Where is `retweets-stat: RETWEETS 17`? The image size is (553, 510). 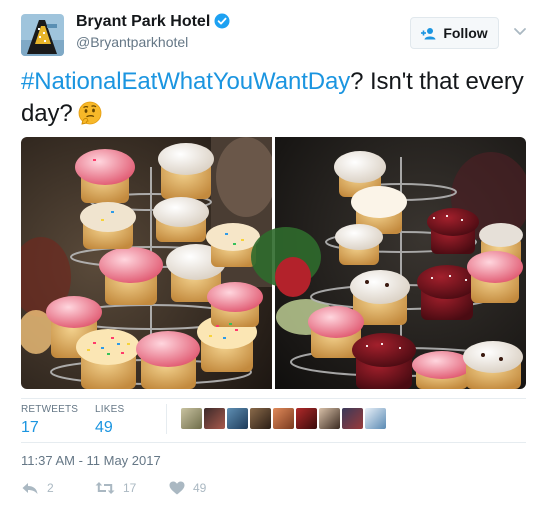 retweets-stat: RETWEETS 17 is located at coordinates (49, 420).